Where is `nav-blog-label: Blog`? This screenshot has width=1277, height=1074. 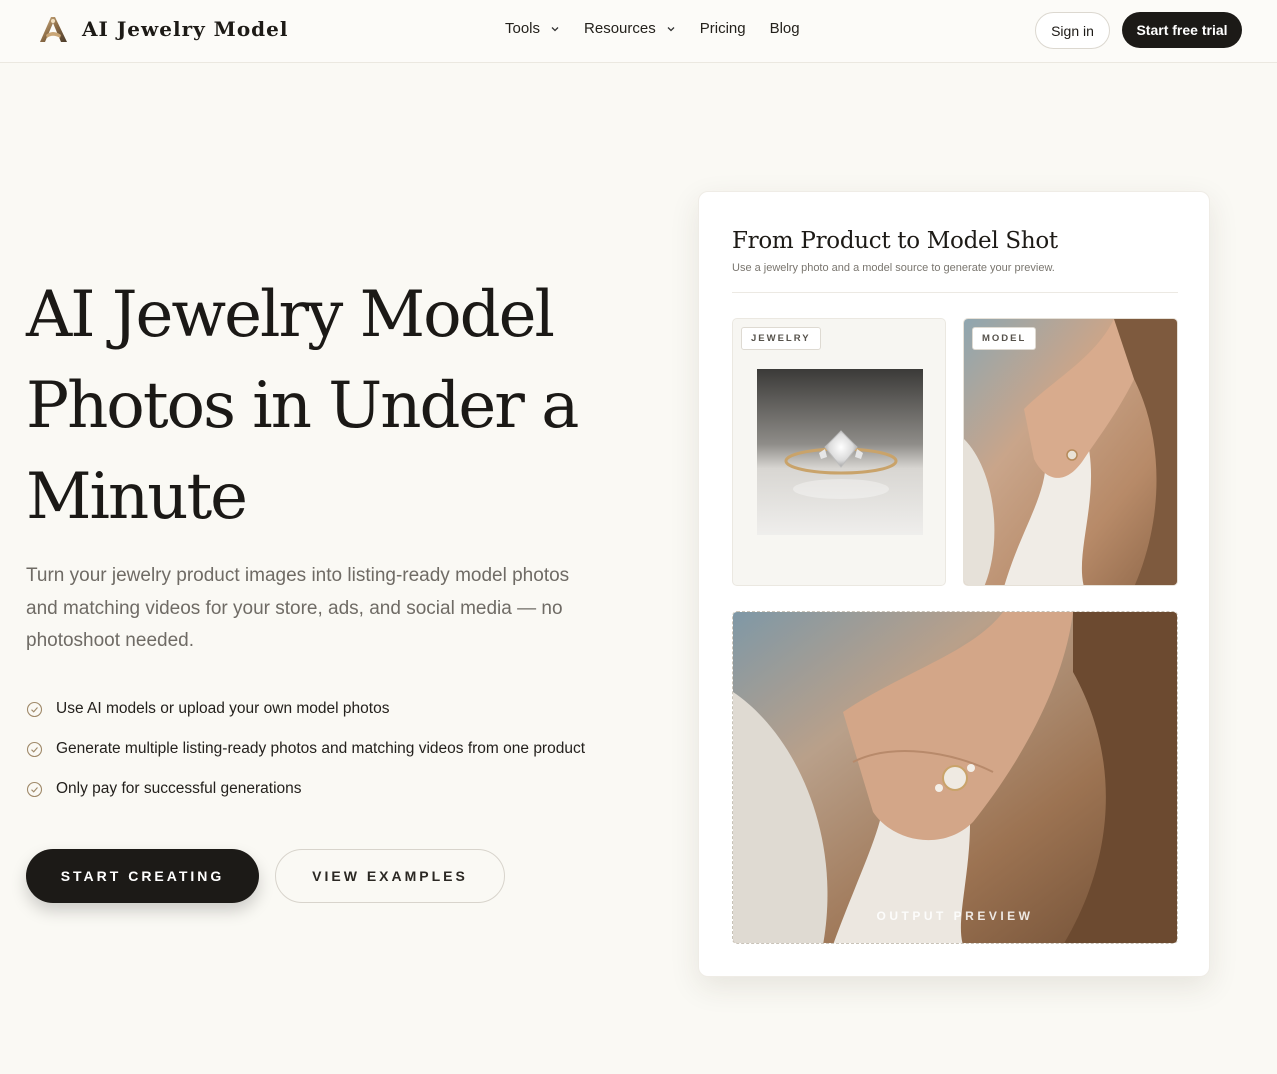
nav-blog-label: Blog is located at coordinates (784, 28).